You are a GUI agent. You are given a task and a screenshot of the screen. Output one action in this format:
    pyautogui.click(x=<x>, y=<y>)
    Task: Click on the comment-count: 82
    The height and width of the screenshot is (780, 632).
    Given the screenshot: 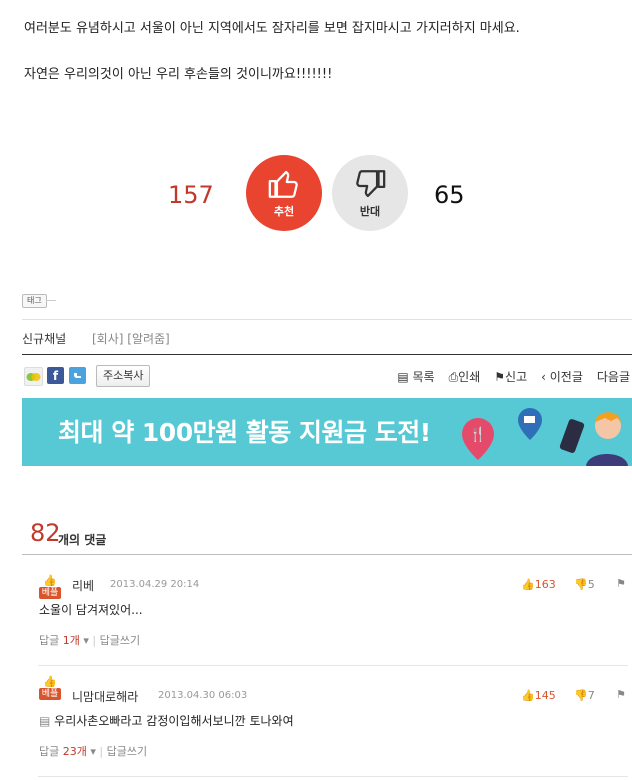 What is the action you would take?
    pyautogui.click(x=45, y=533)
    